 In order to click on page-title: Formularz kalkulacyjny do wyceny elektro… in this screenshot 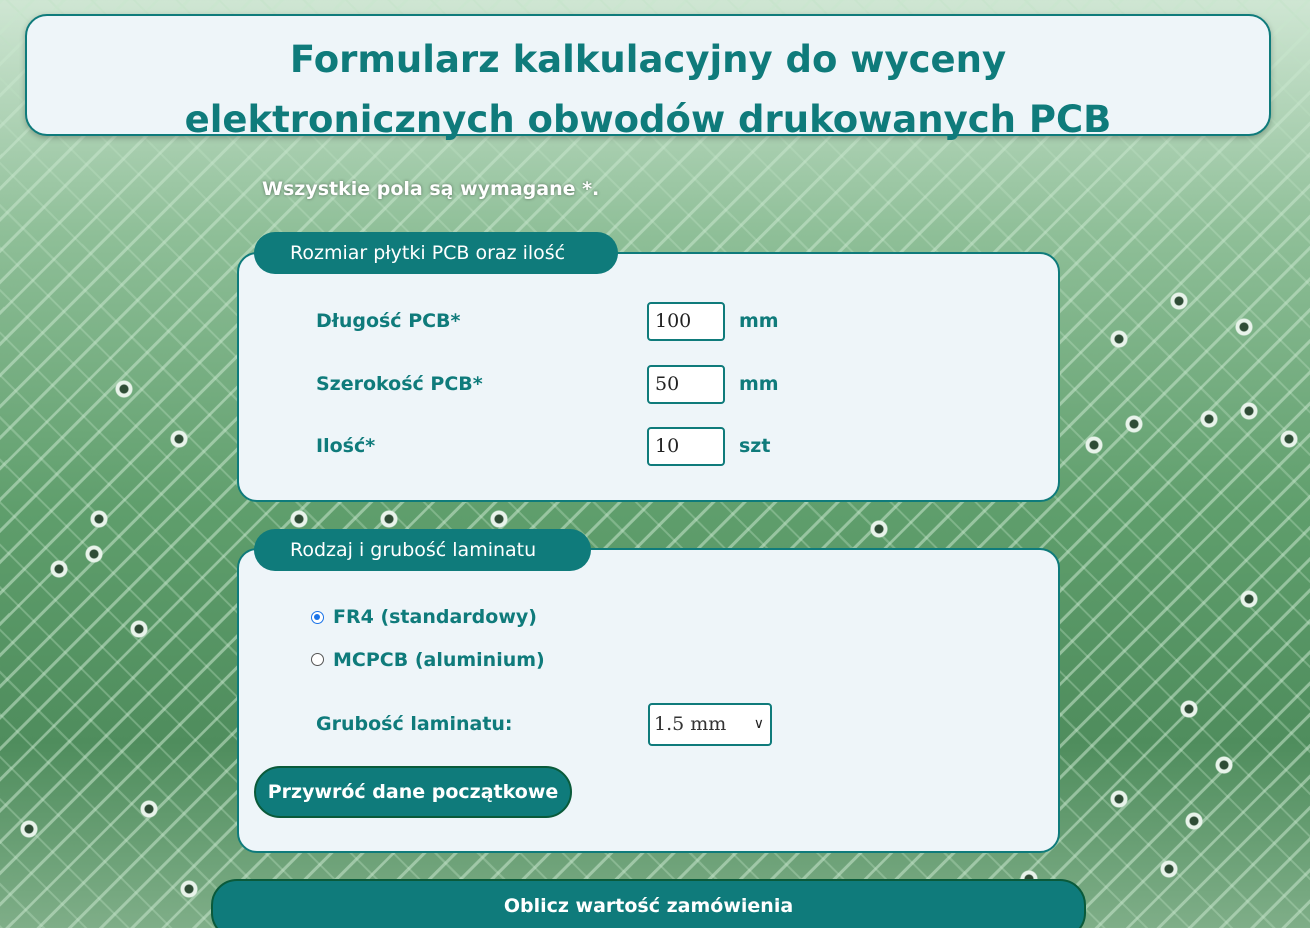, I will do `click(648, 83)`.